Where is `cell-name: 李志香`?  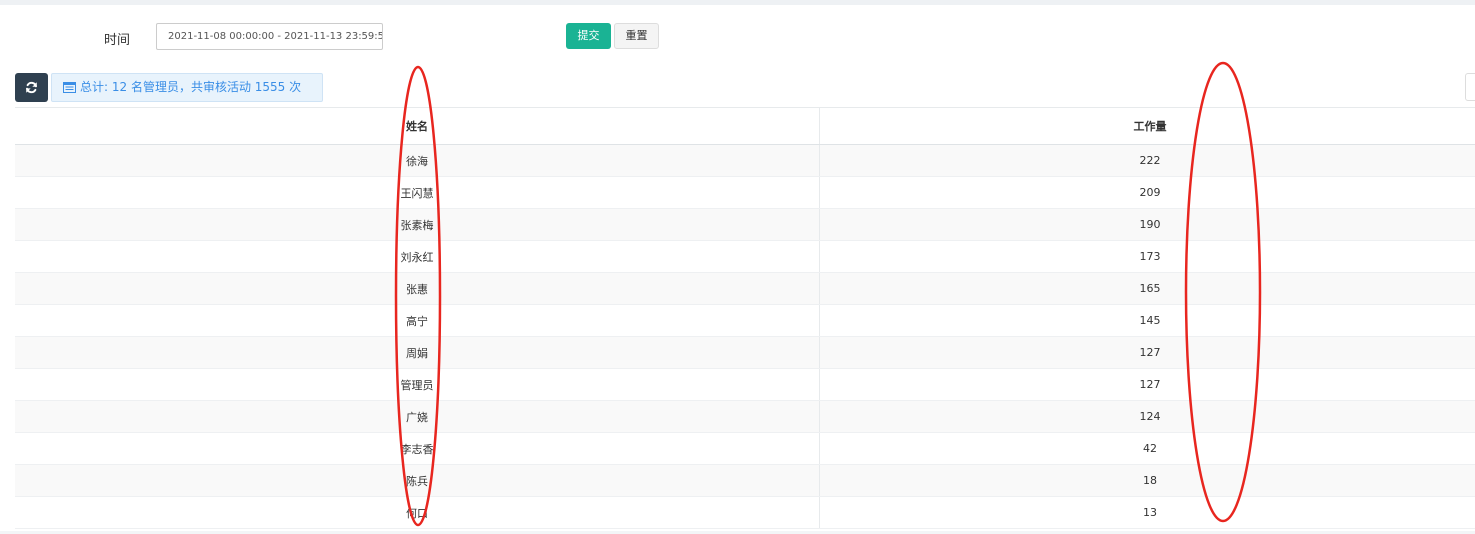
cell-name: 李志香 is located at coordinates (417, 448).